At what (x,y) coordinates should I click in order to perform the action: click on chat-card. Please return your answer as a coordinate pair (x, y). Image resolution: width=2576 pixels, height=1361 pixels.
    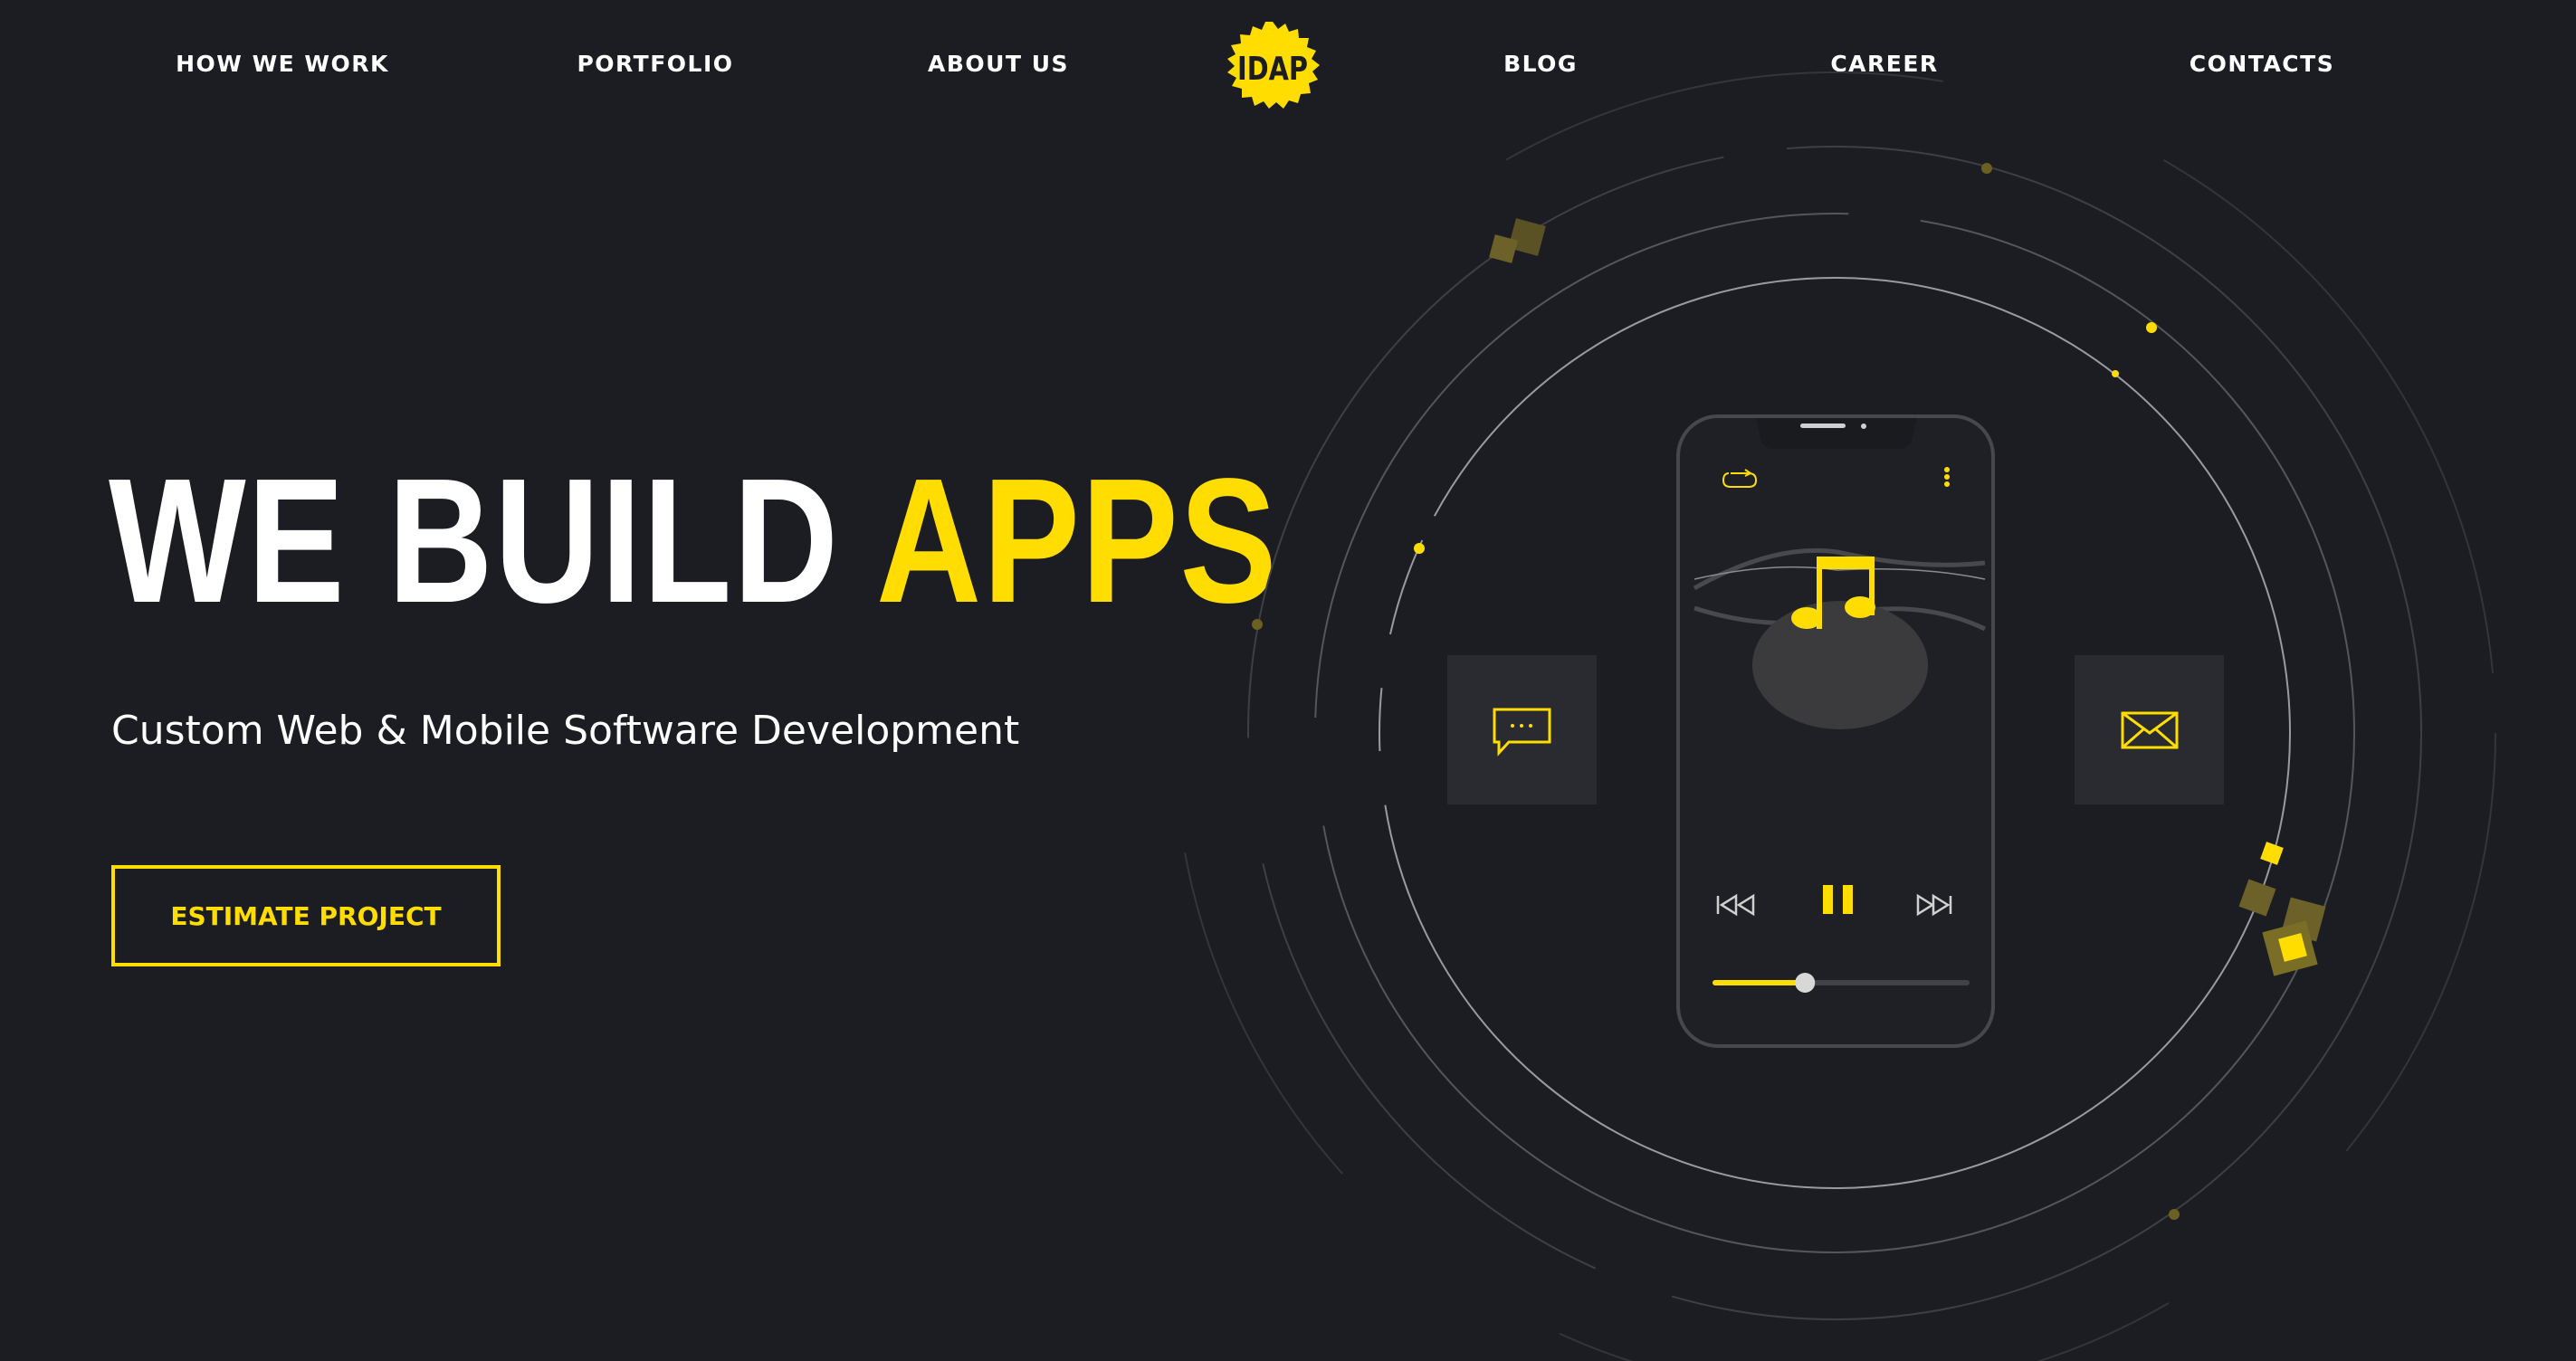
    Looking at the image, I should click on (1522, 729).